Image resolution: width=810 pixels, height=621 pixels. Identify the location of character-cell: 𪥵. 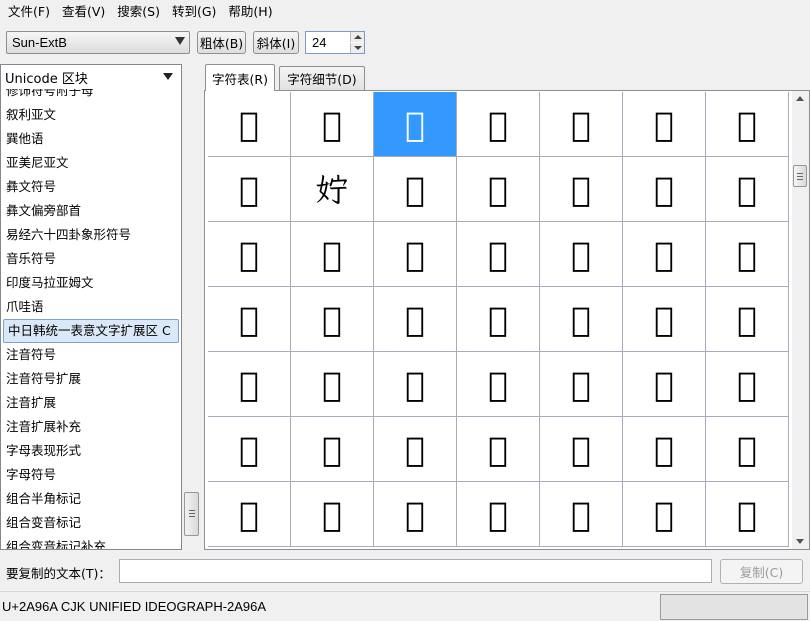
(747, 189).